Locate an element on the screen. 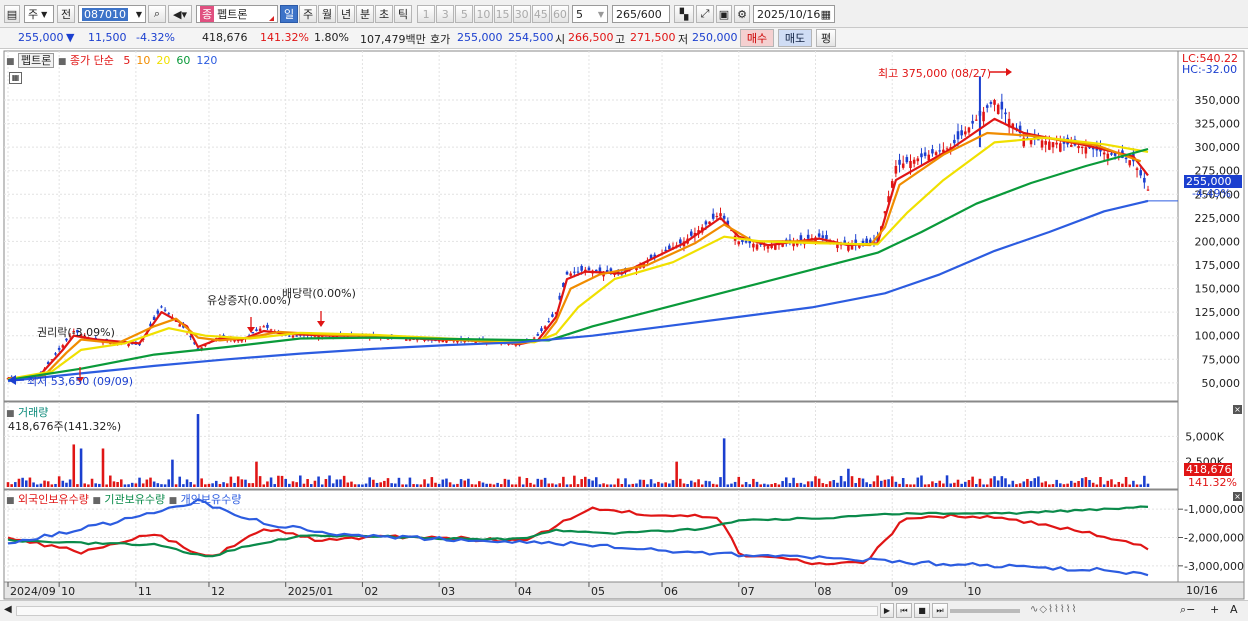 The height and width of the screenshot is (621, 1248). grid-toggle-icon: ▦ is located at coordinates (15, 78).